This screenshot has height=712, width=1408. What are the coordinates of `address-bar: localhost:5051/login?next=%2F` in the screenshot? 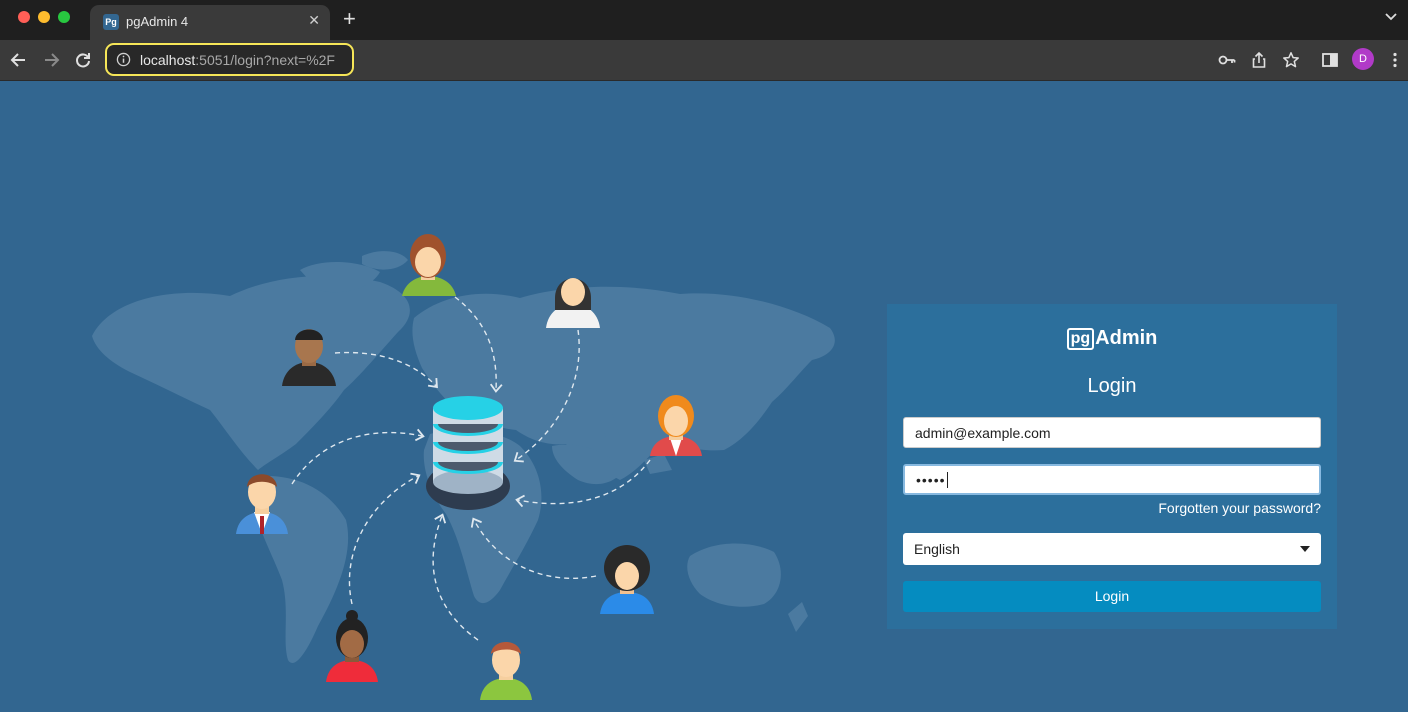 It's located at (229, 59).